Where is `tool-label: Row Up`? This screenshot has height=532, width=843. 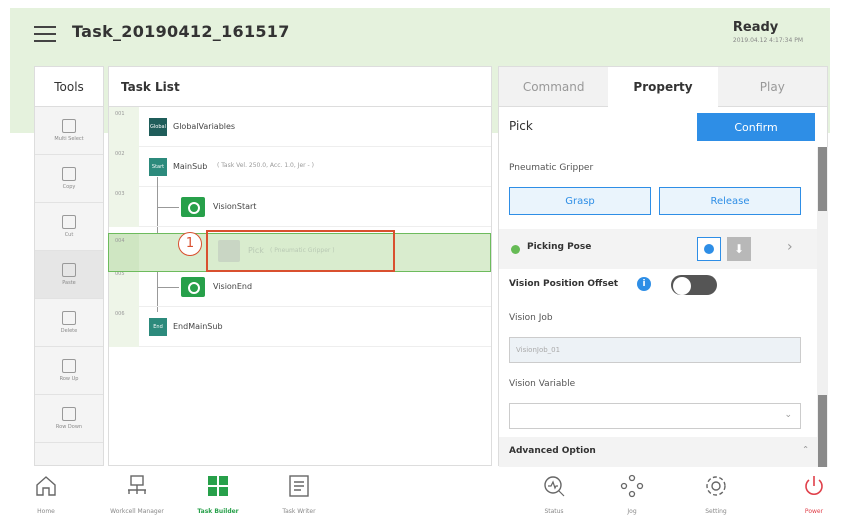 tool-label: Row Up is located at coordinates (69, 379).